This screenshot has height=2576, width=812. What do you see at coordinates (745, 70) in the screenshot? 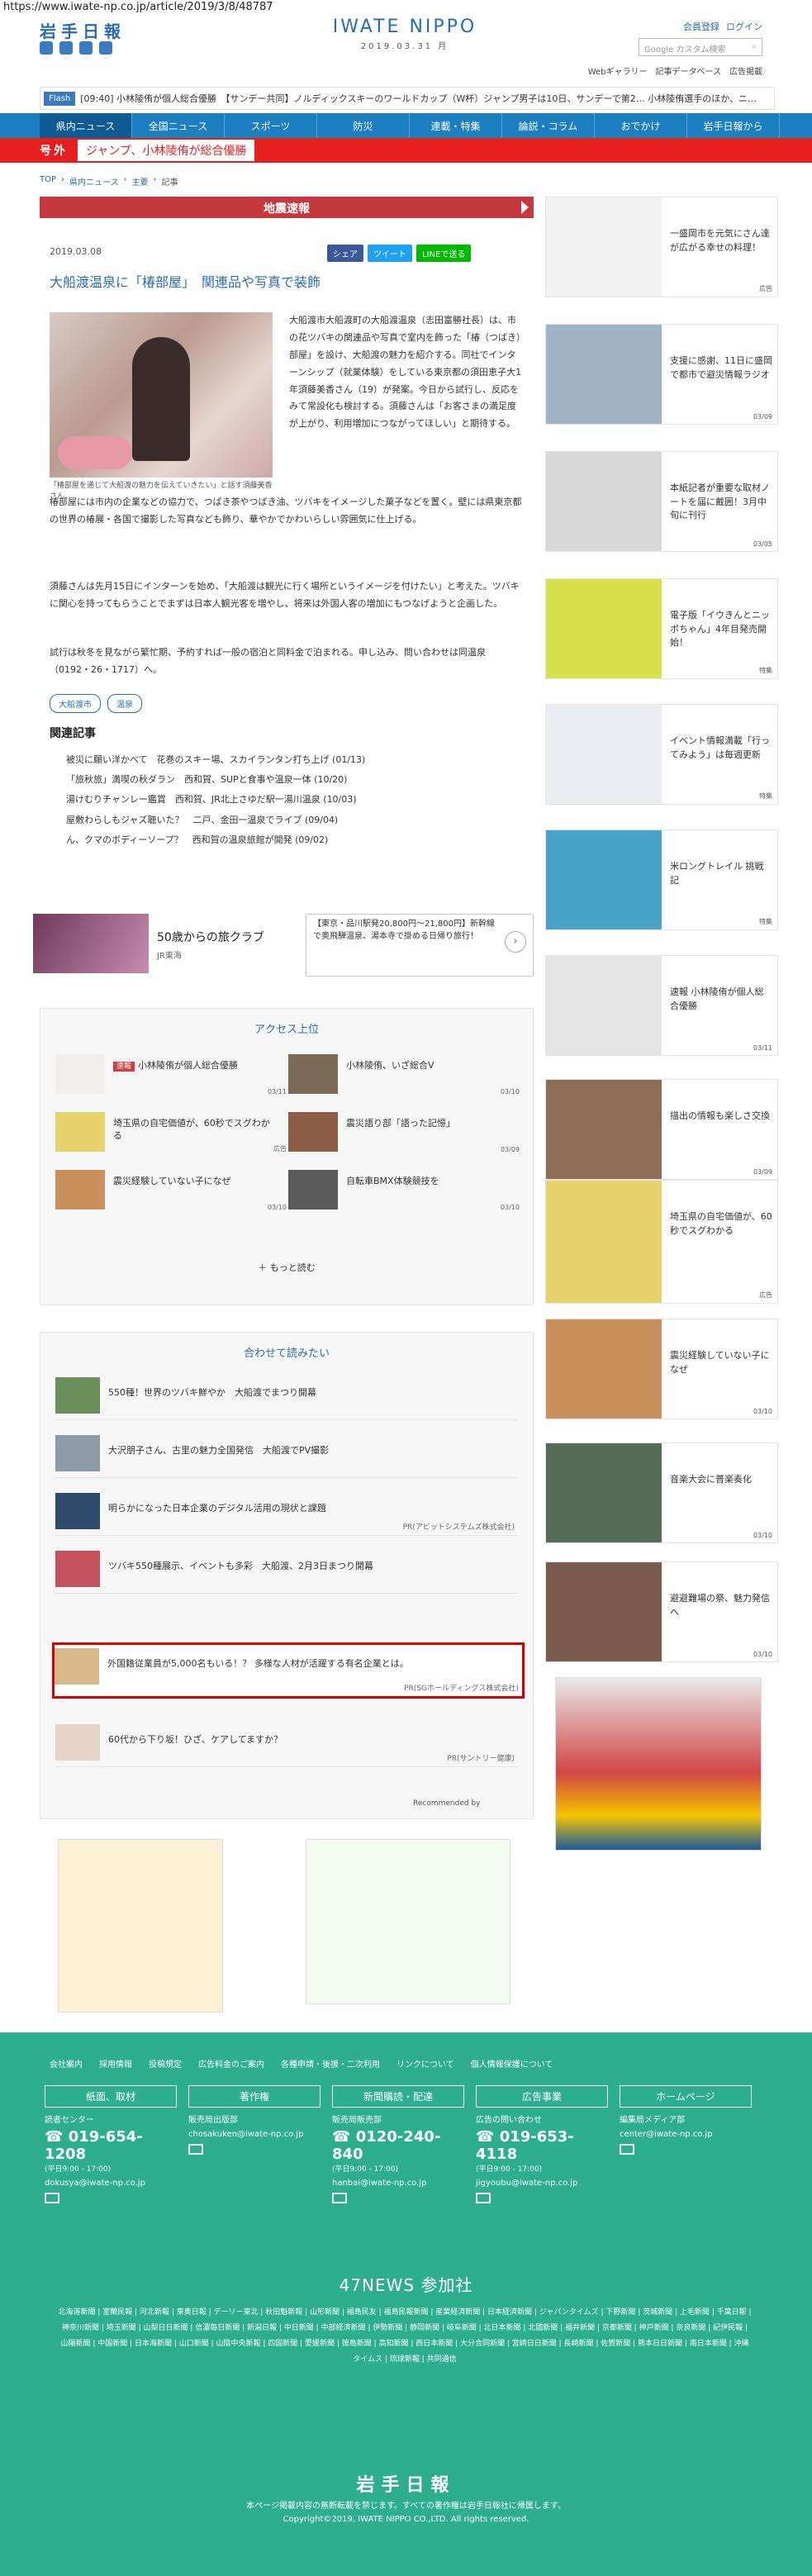
I see `sublink-ads: 広告掲載` at bounding box center [745, 70].